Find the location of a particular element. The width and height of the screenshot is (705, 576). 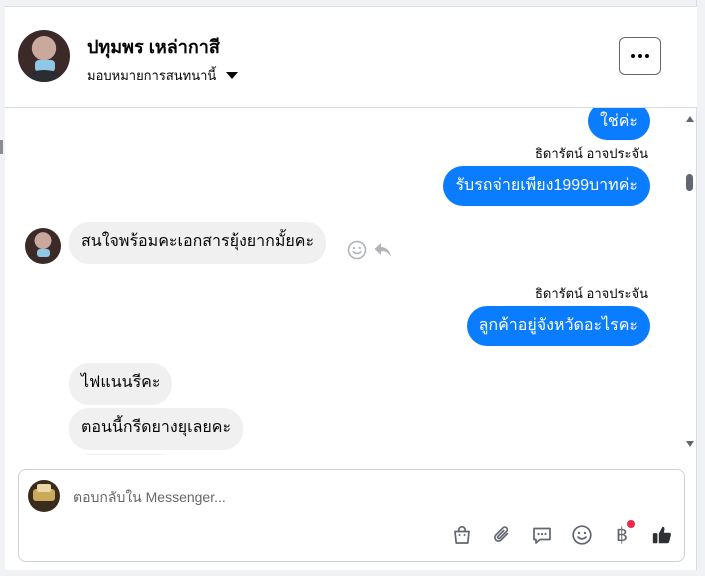

page-avatar is located at coordinates (44, 496).